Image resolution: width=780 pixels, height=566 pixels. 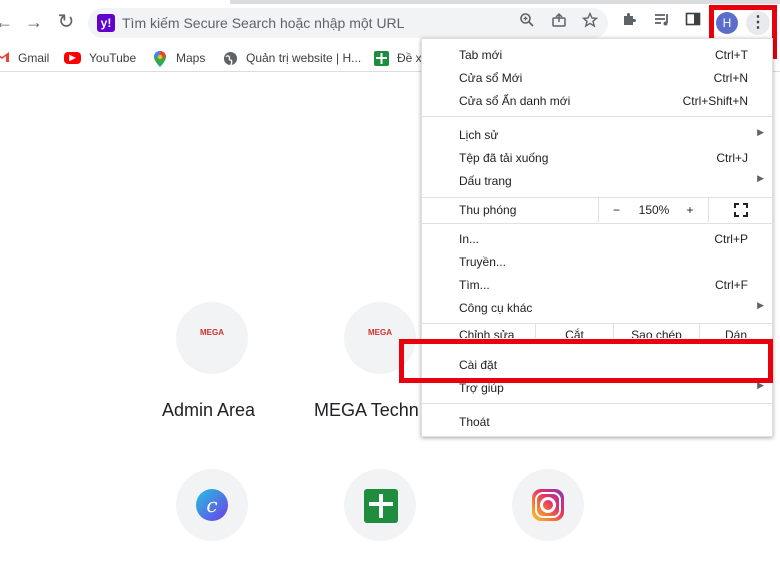 I want to click on menu-item-shortcut: Ctrl+Shift+N, so click(x=715, y=101).